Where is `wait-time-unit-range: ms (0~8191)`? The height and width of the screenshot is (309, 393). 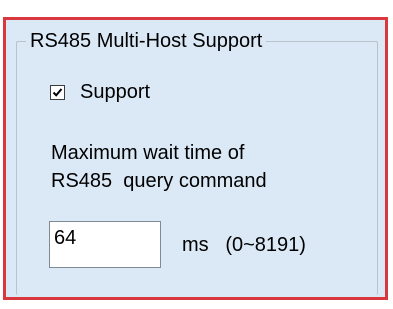 wait-time-unit-range: ms (0~8191) is located at coordinates (244, 245).